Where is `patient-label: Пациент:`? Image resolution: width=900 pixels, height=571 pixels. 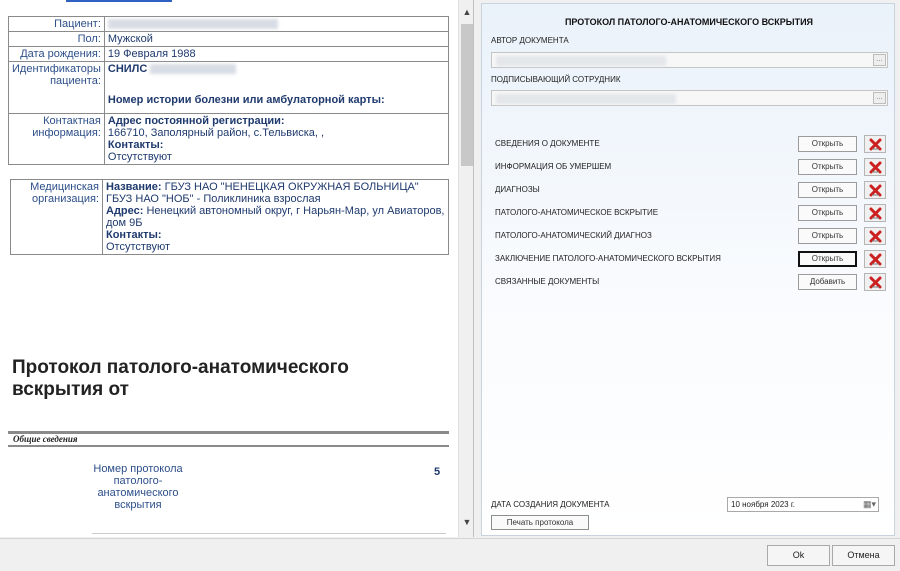 patient-label: Пациент: is located at coordinates (56, 24).